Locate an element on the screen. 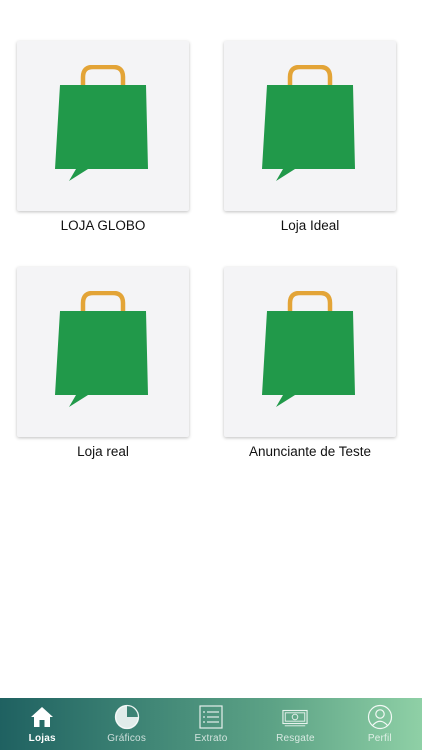 The width and height of the screenshot is (422, 750). tab-label: Extrato is located at coordinates (211, 738).